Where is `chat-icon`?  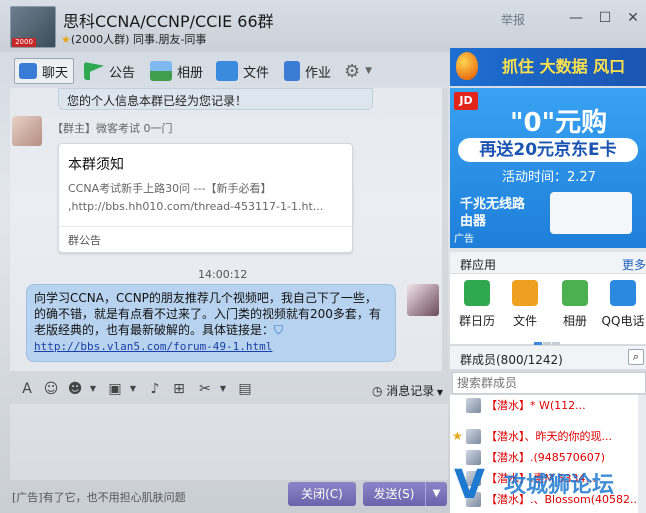
chat-icon is located at coordinates (28, 71).